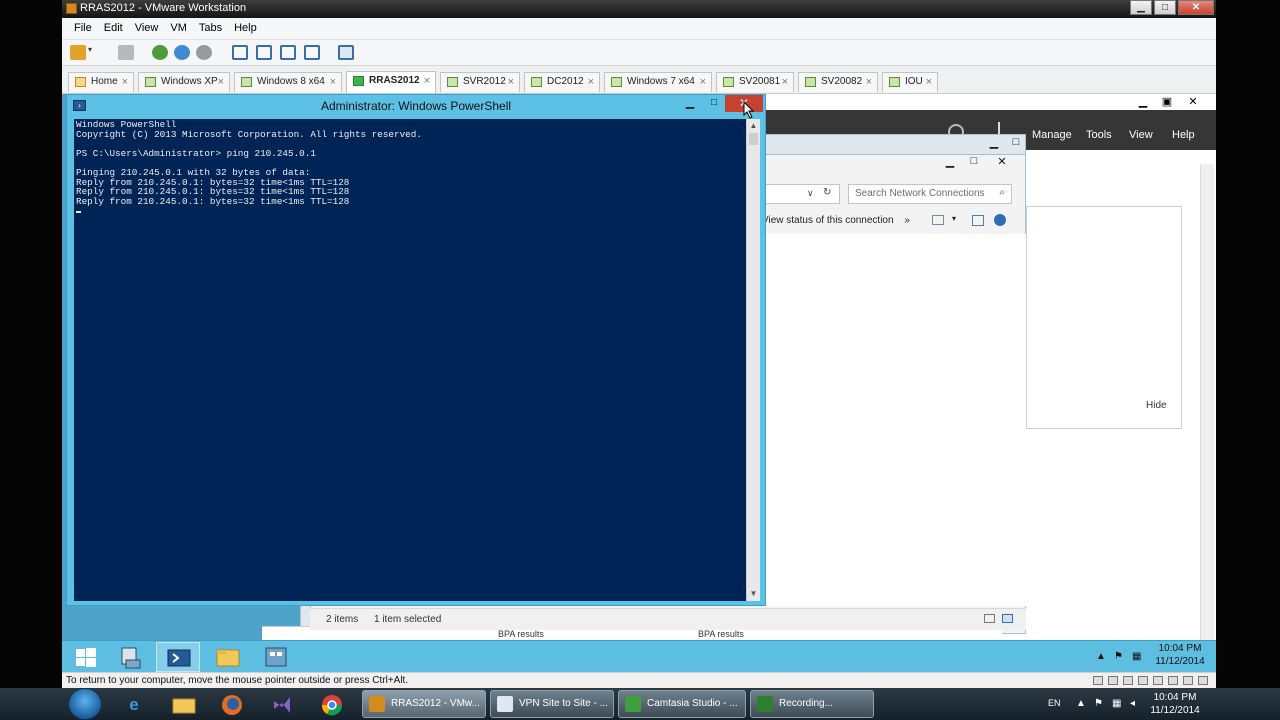 This screenshot has width=1280, height=720. What do you see at coordinates (1165, 7) in the screenshot?
I see `vmware-maximize-button: □` at bounding box center [1165, 7].